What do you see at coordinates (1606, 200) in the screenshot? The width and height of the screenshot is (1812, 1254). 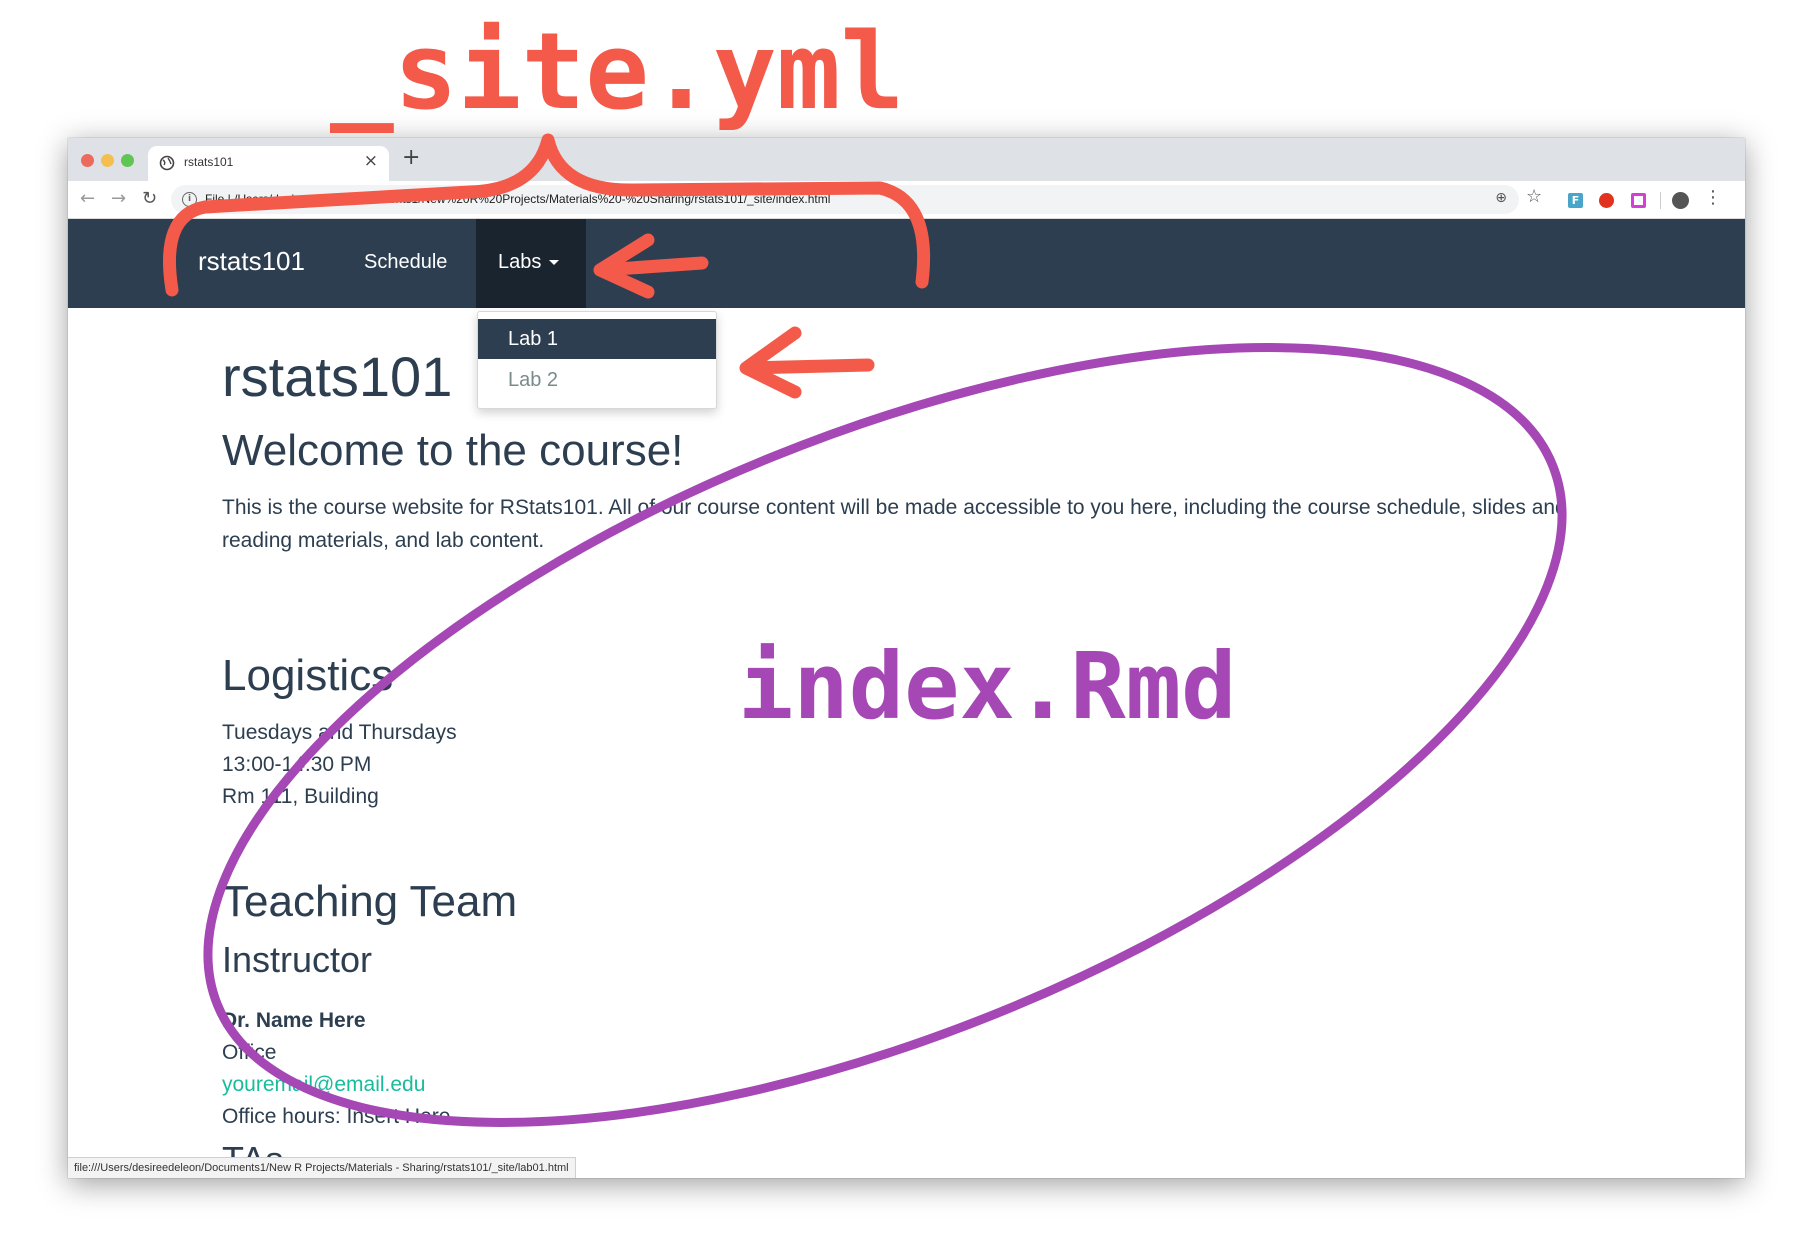 I see `extension-shield-icon` at bounding box center [1606, 200].